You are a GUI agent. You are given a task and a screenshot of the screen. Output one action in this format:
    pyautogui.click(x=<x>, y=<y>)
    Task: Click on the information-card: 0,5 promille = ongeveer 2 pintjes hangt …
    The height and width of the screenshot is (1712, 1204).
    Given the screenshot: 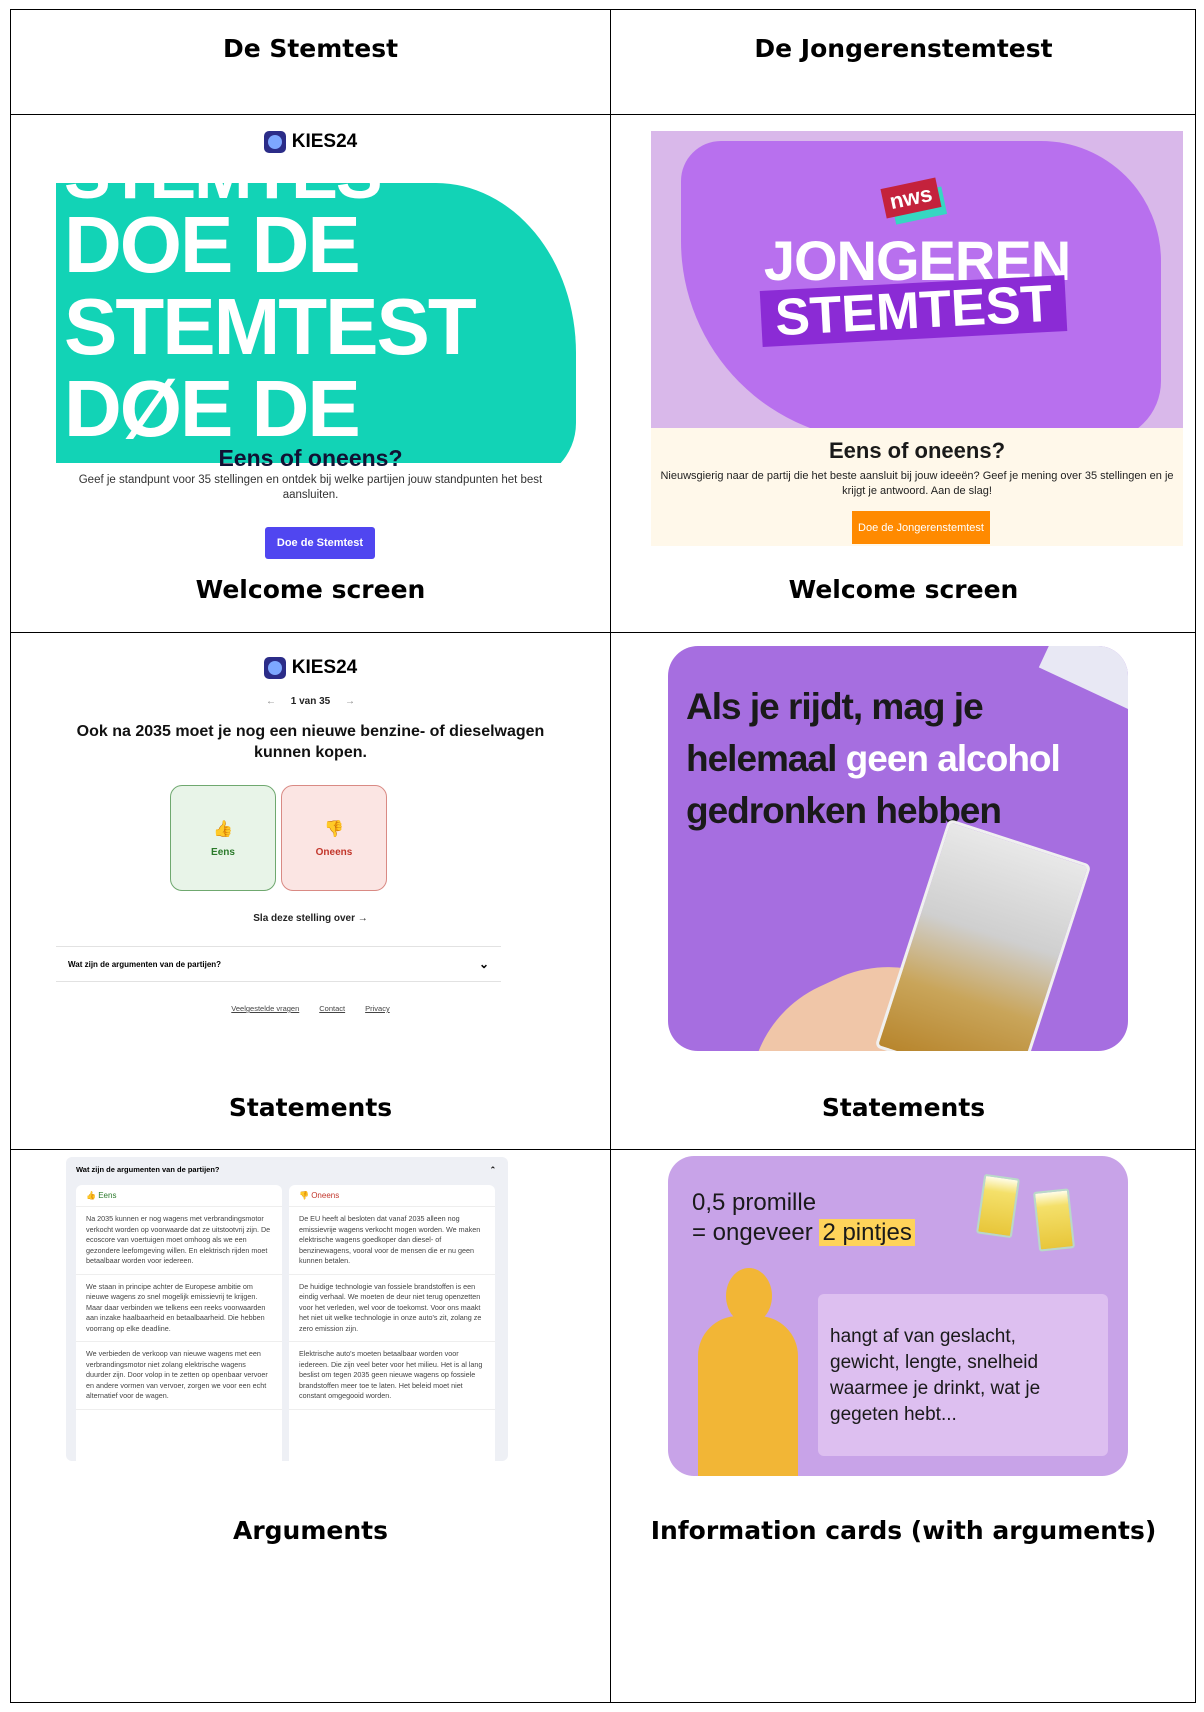 What is the action you would take?
    pyautogui.click(x=898, y=1316)
    